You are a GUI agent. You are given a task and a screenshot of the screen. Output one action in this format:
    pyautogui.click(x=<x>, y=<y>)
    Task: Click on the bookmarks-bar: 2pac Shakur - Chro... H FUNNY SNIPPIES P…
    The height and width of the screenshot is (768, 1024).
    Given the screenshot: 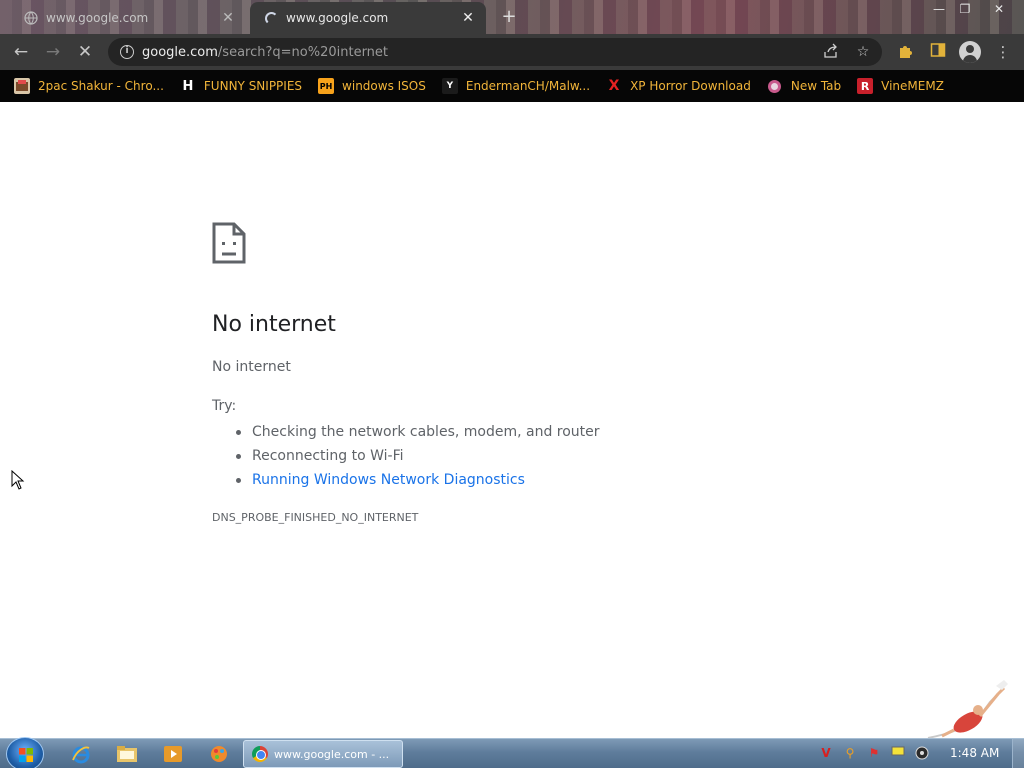 What is the action you would take?
    pyautogui.click(x=512, y=86)
    